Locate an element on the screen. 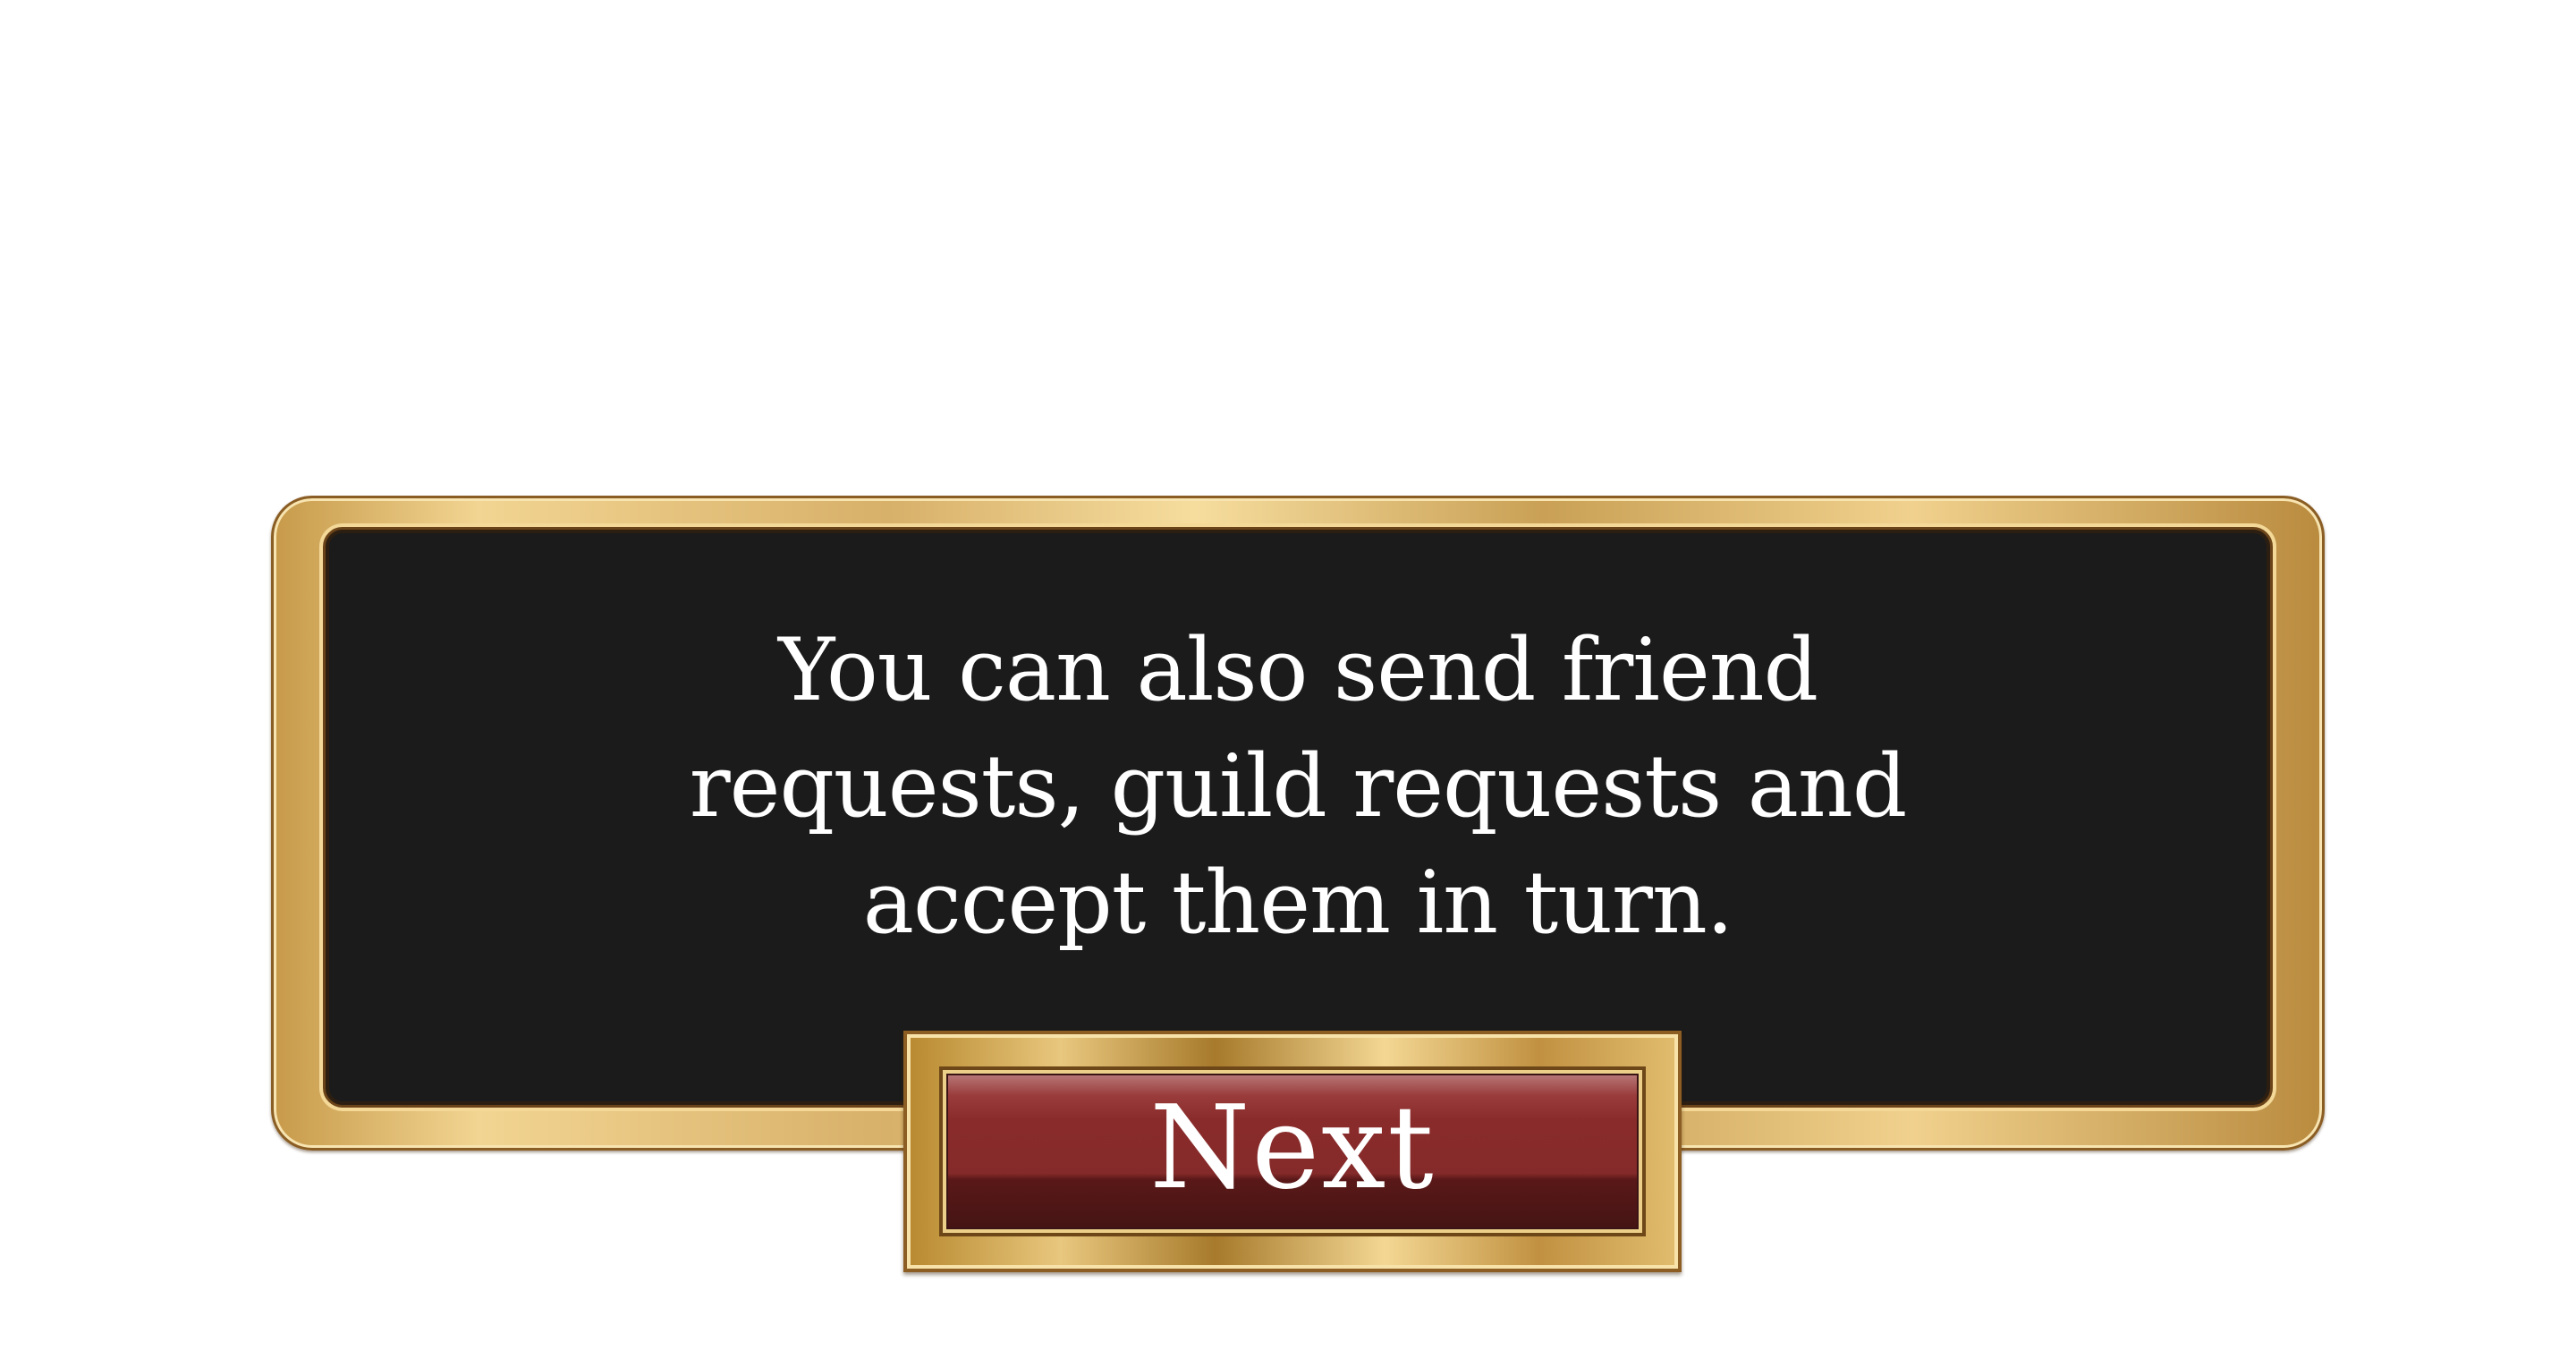 The image size is (2576, 1359). next-button-label: Next is located at coordinates (1292, 1149).